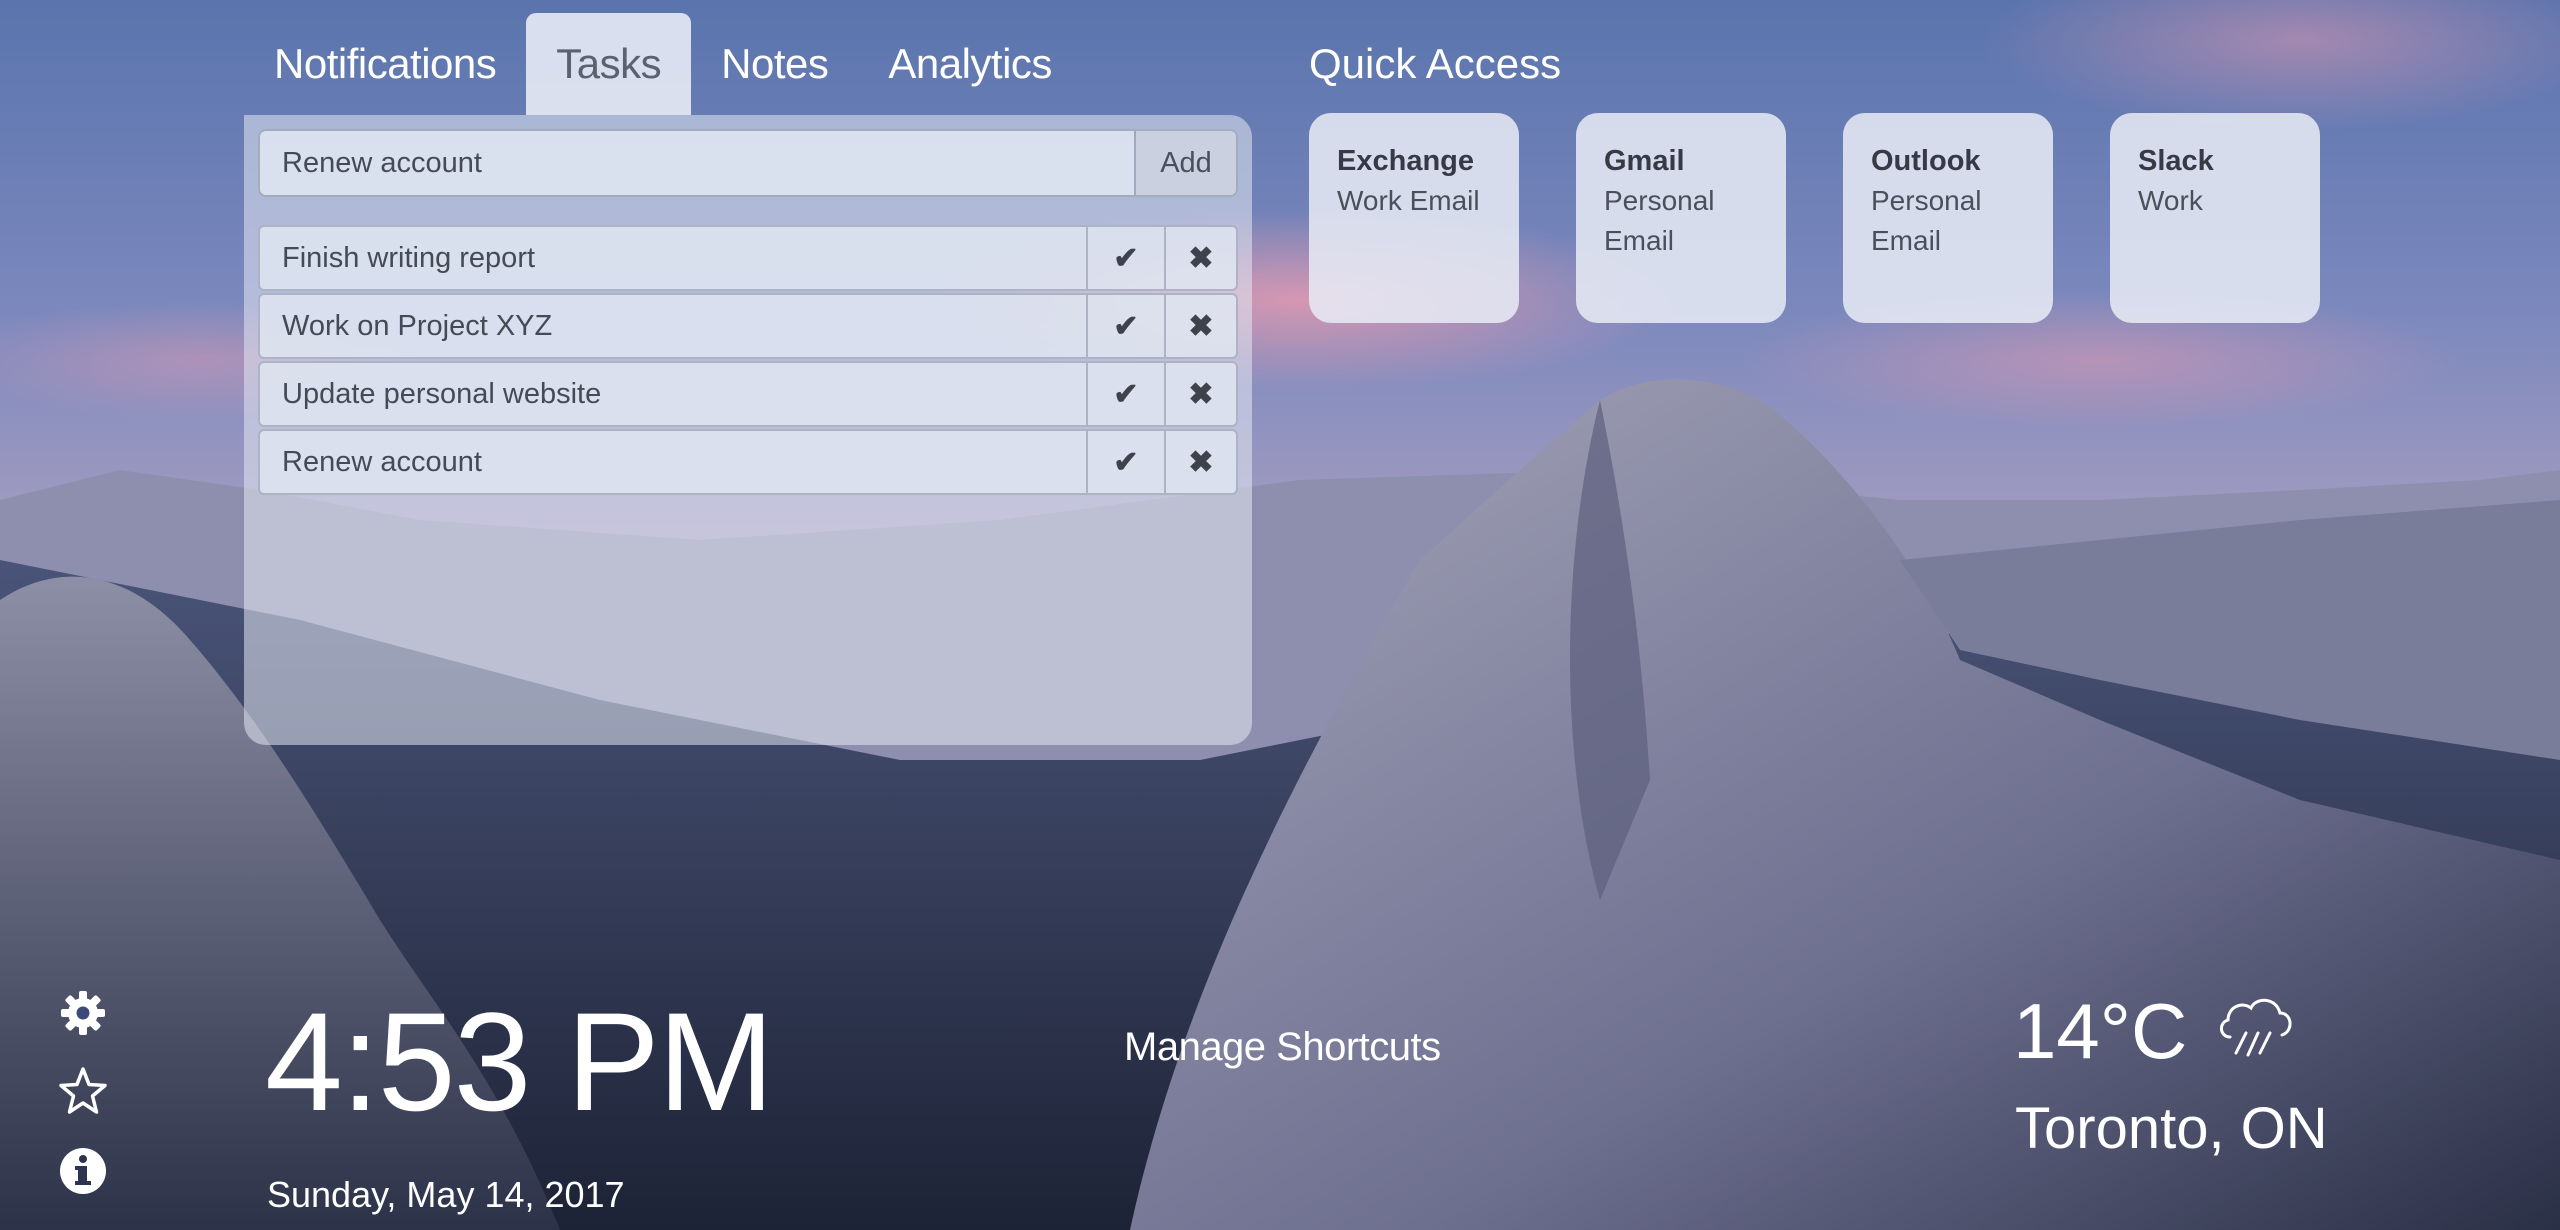 The height and width of the screenshot is (1230, 2560). I want to click on tab-tasks: Tasks, so click(609, 64).